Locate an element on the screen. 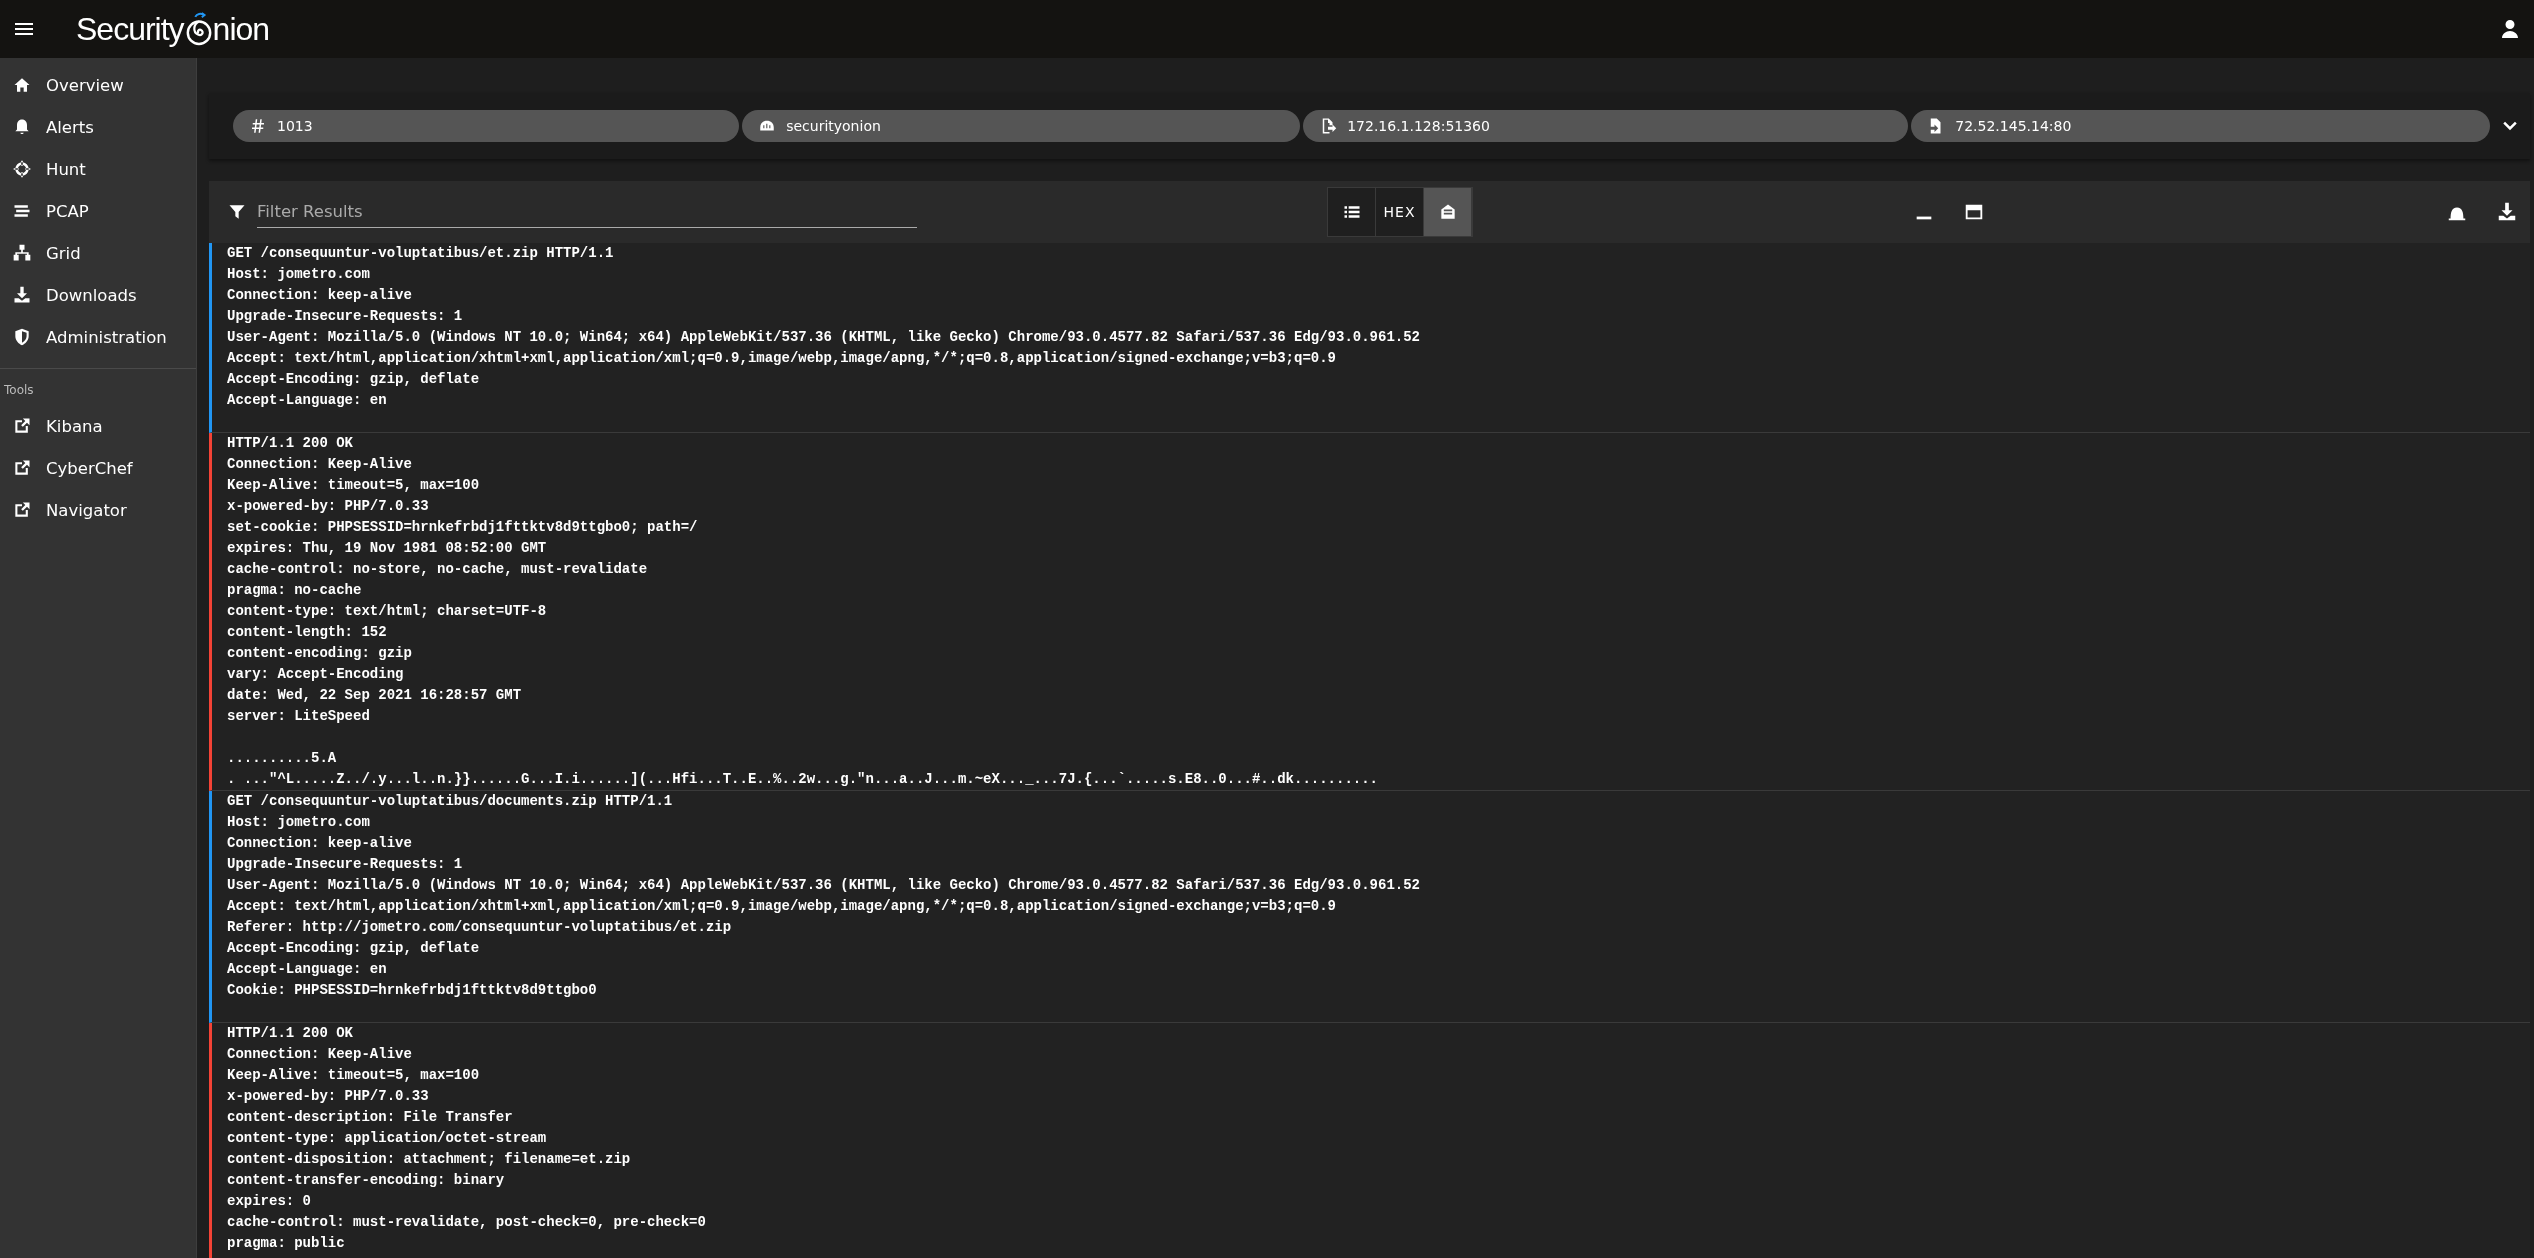  crosshairs-icon is located at coordinates (22, 169).